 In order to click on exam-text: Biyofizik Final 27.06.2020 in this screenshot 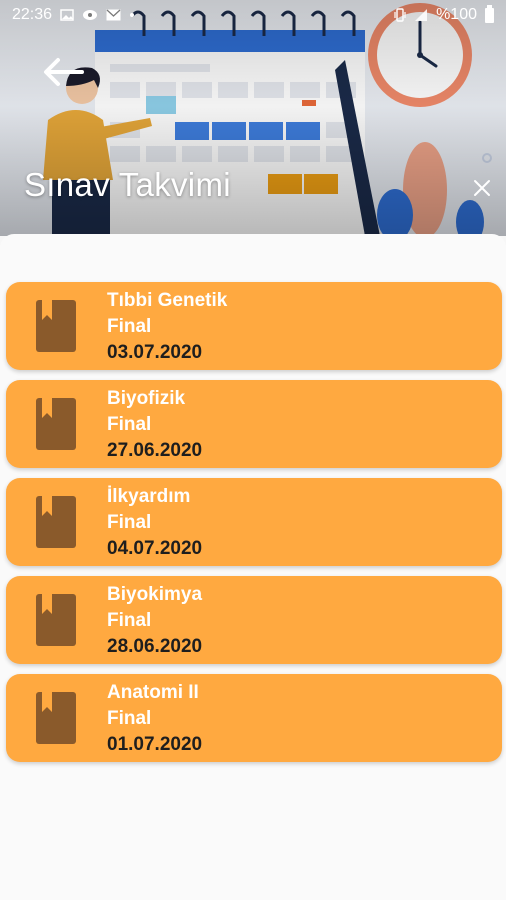, I will do `click(154, 425)`.